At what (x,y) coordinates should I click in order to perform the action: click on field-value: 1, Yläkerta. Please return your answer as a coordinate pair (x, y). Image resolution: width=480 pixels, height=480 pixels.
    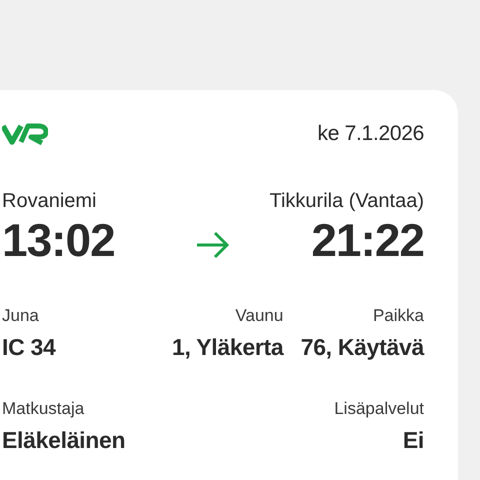
    Looking at the image, I should click on (228, 347).